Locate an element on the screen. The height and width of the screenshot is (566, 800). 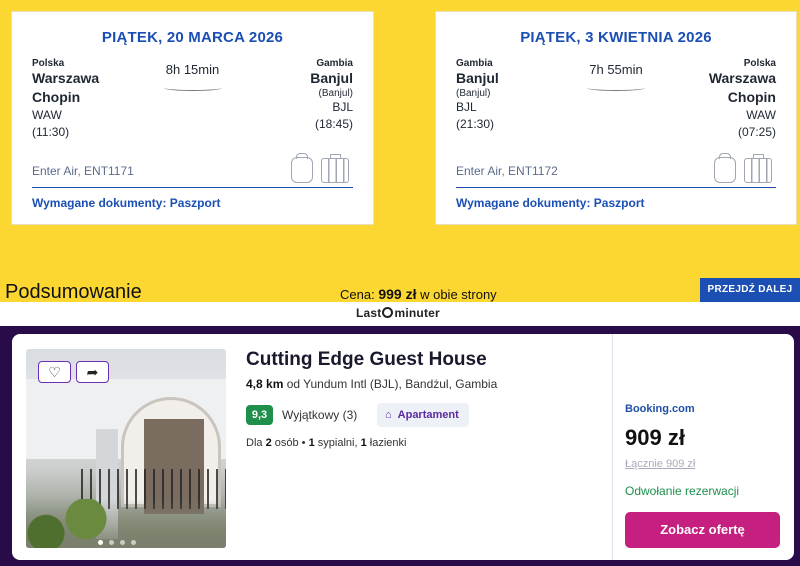
carousel-dots is located at coordinates (120, 541).